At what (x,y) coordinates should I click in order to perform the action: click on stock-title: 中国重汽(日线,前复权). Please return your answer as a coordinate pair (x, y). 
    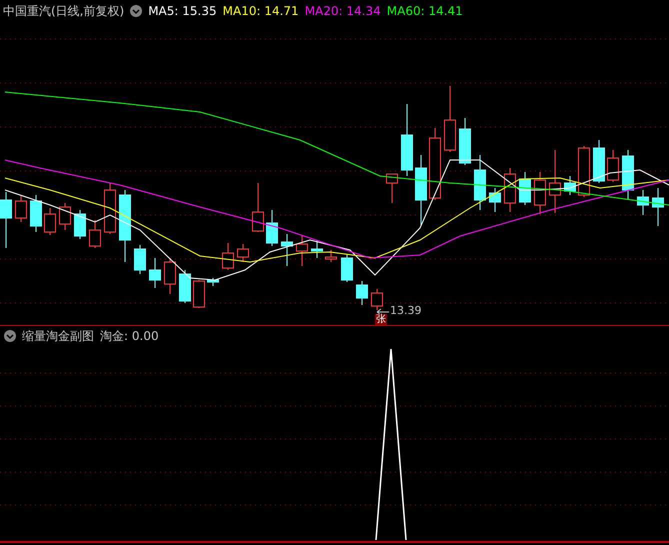
    Looking at the image, I should click on (63, 11).